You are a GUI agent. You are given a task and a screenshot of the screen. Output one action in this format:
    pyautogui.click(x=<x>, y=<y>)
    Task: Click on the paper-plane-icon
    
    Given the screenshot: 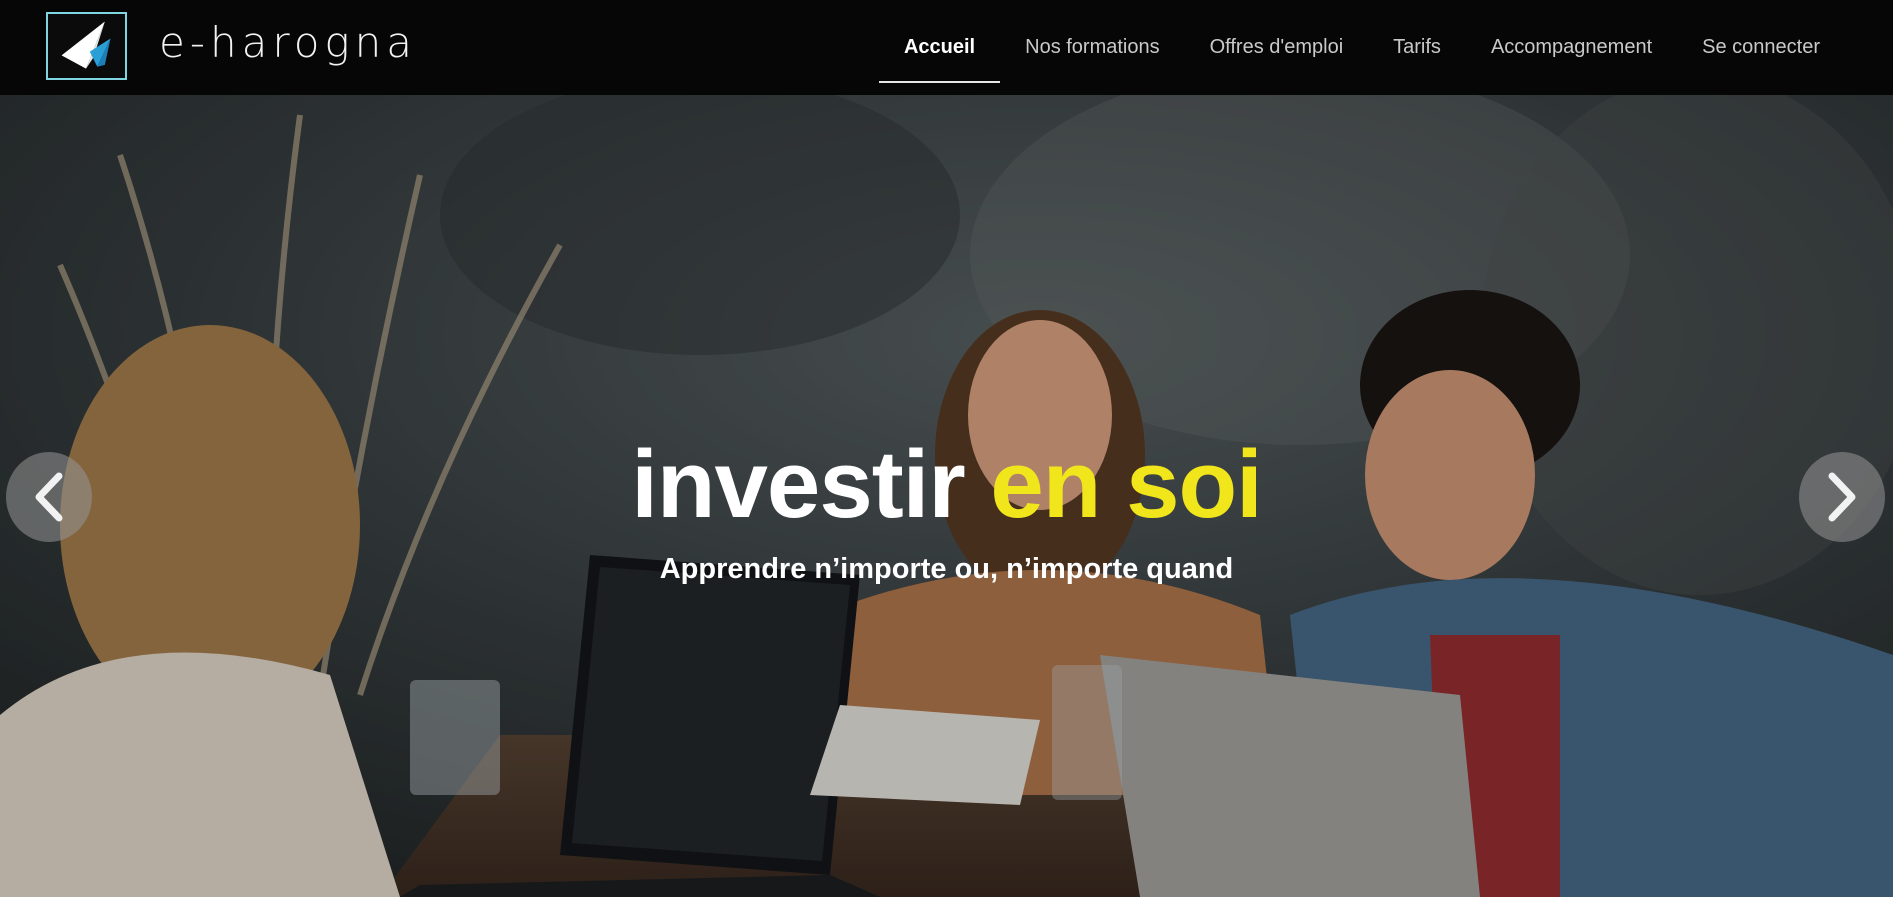 What is the action you would take?
    pyautogui.click(x=86, y=45)
    